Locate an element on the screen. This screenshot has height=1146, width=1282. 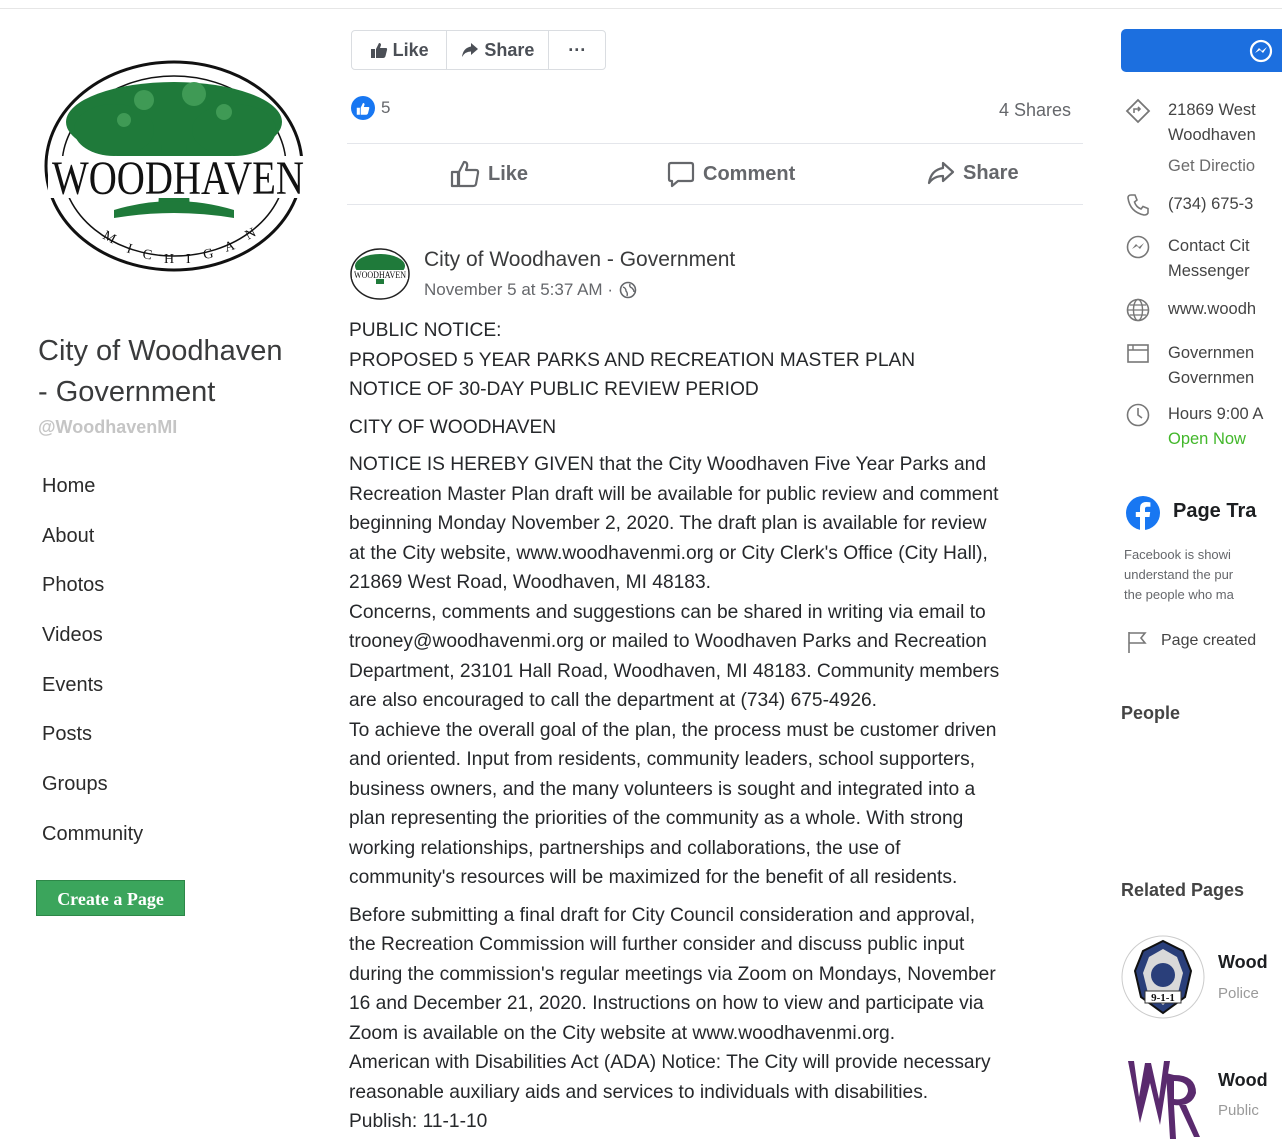
page-more-button: ··· is located at coordinates (577, 50).